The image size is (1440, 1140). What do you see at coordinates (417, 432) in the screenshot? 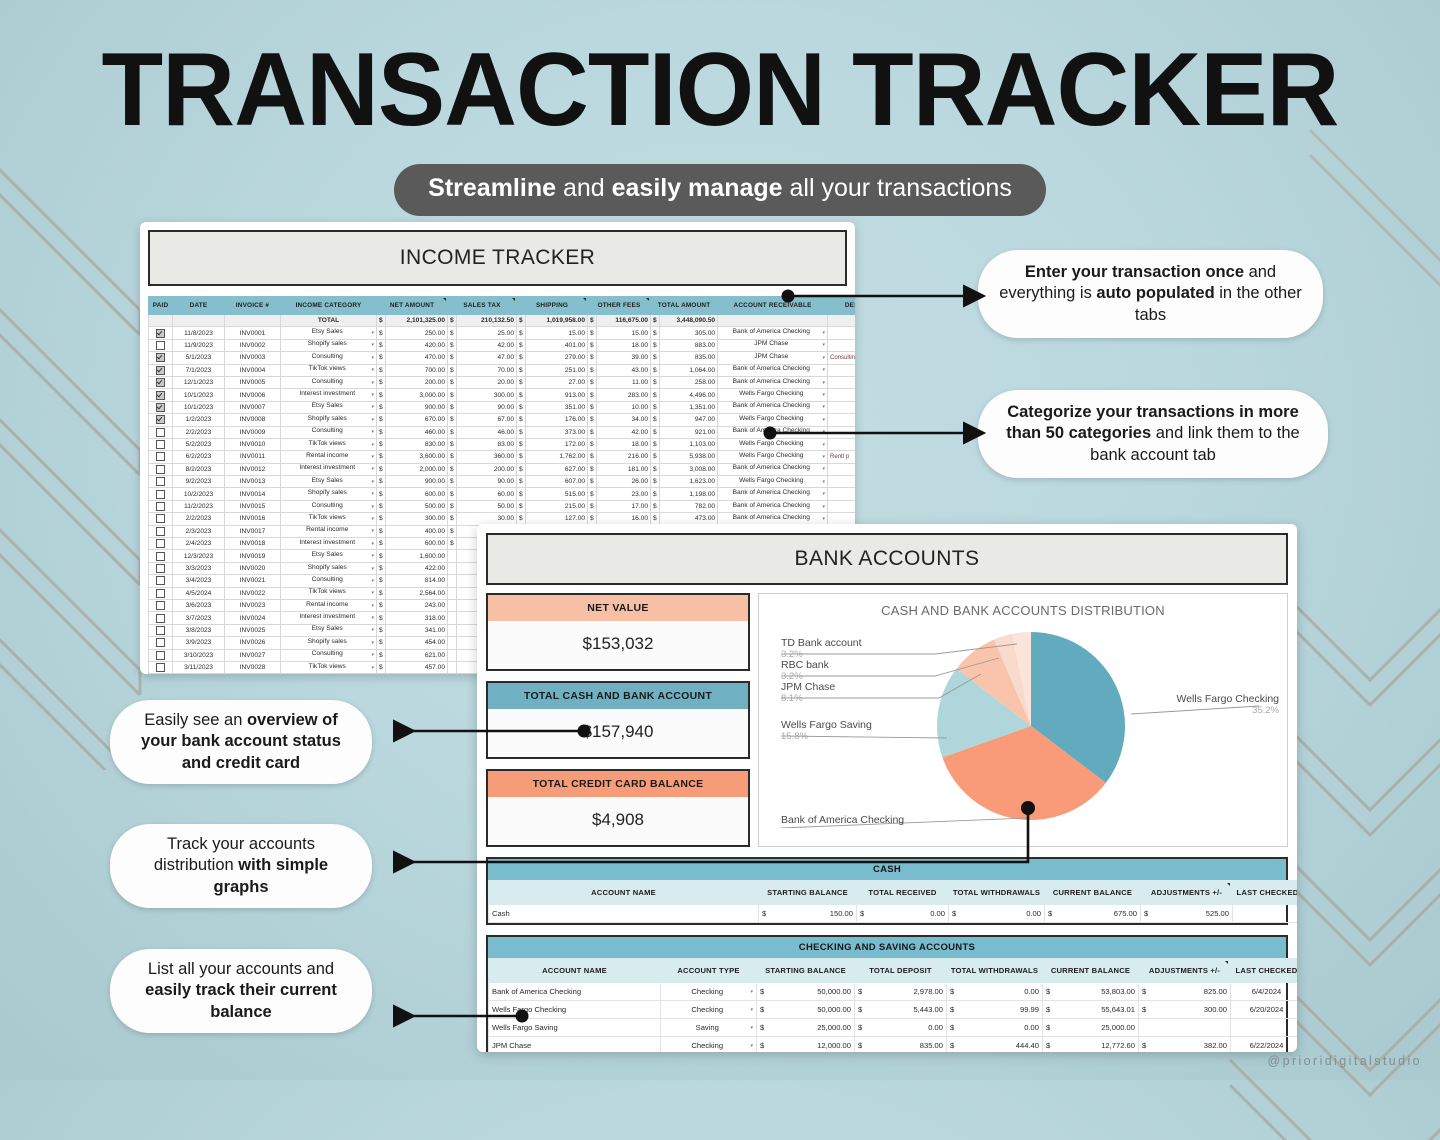
I see `cell-net-amount: 460.00` at bounding box center [417, 432].